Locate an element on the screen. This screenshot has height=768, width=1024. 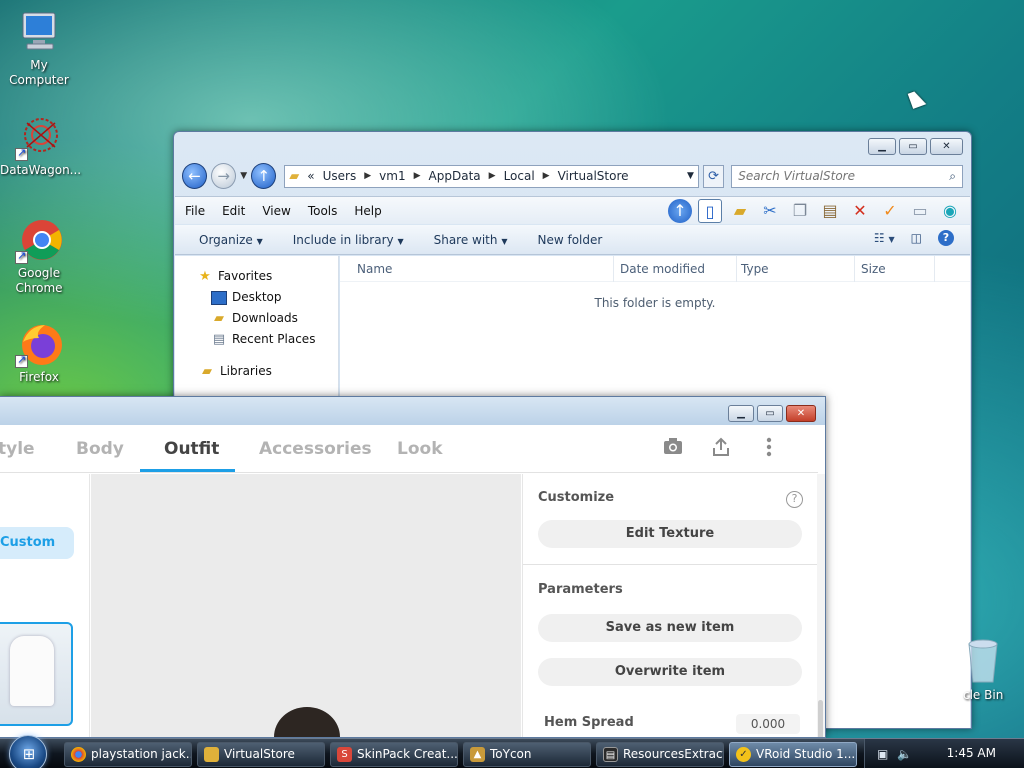
paste-icon: ▤ is located at coordinates (830, 211).